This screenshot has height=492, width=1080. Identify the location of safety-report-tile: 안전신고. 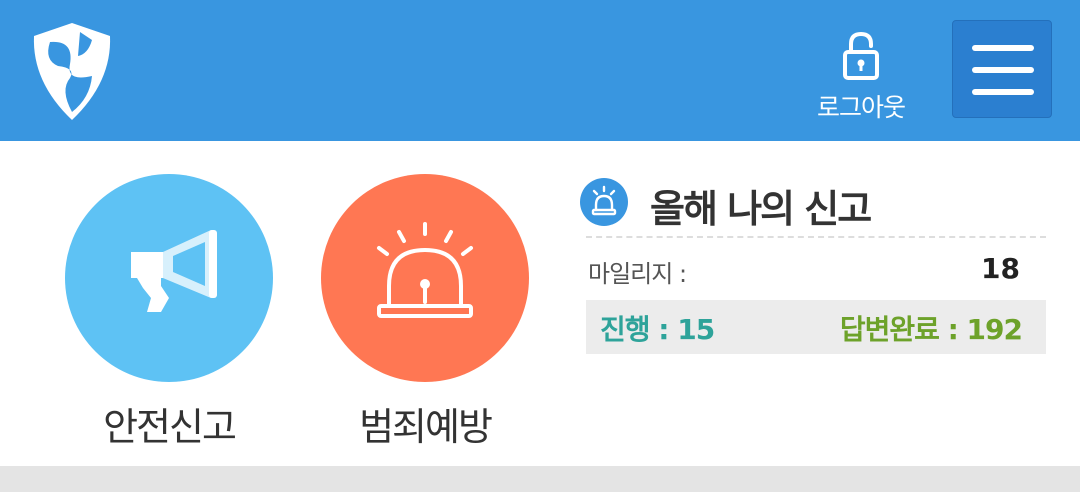
(169, 312).